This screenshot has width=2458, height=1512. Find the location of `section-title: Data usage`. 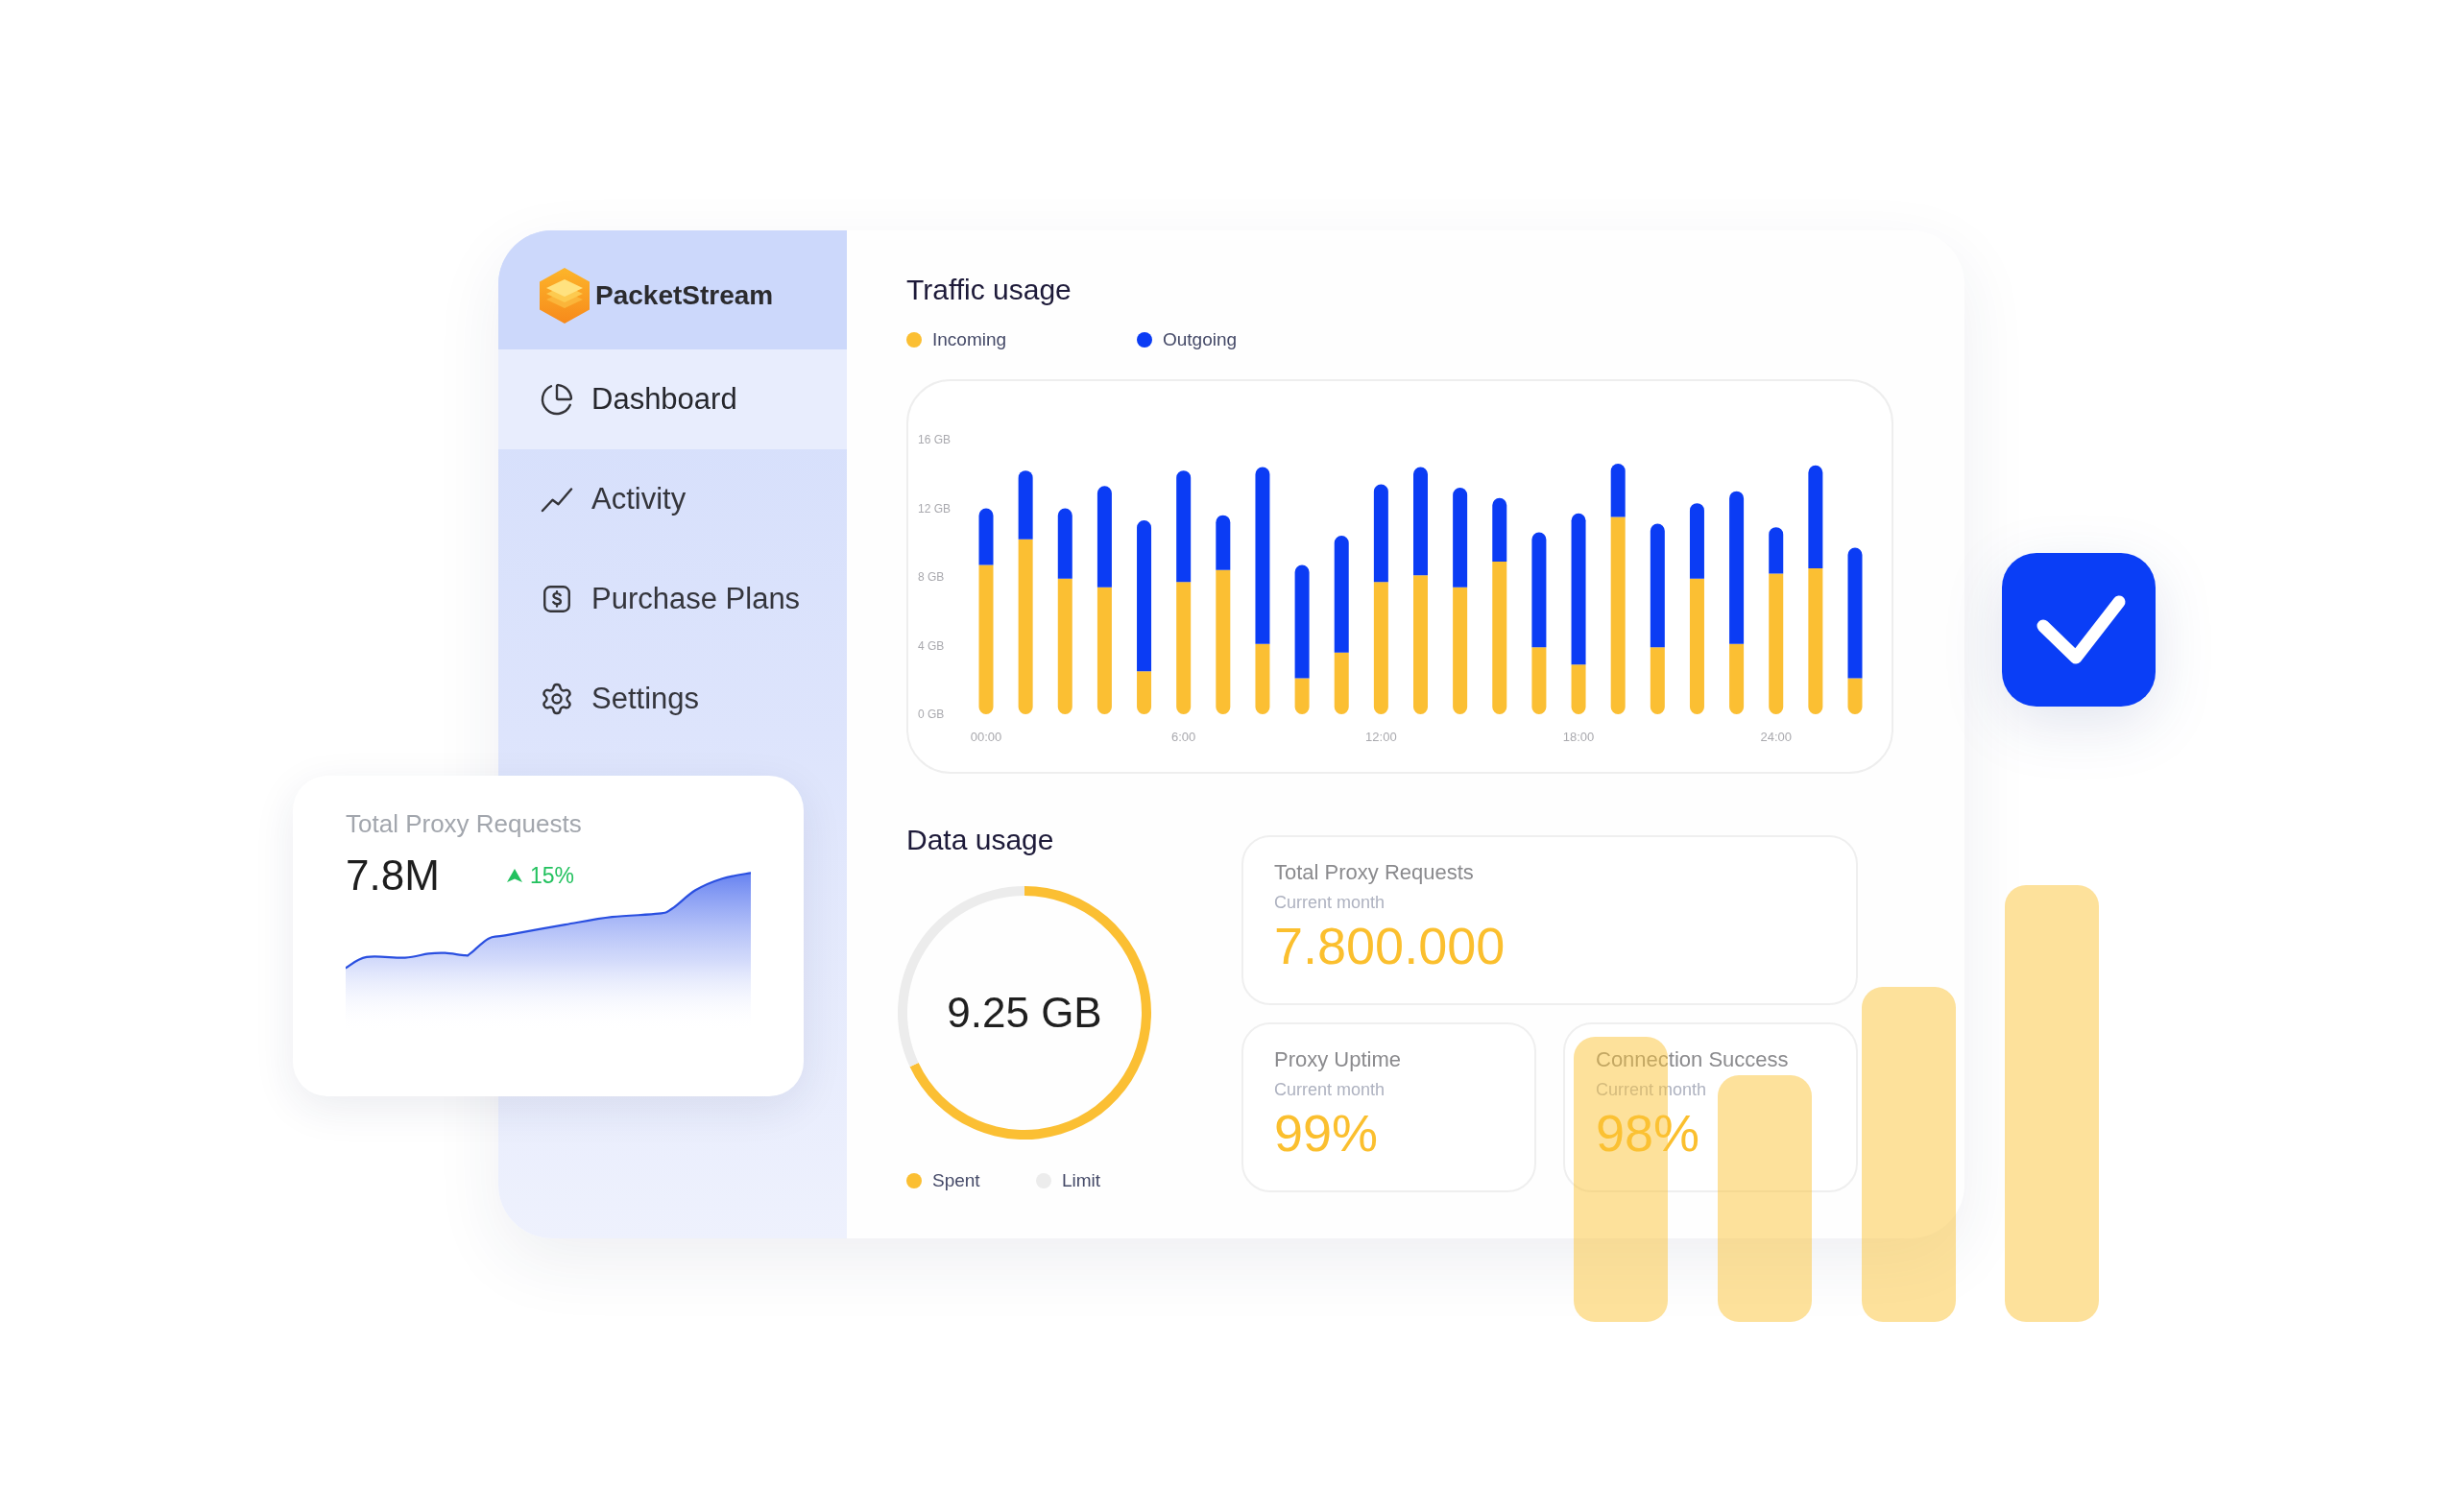

section-title: Data usage is located at coordinates (980, 840).